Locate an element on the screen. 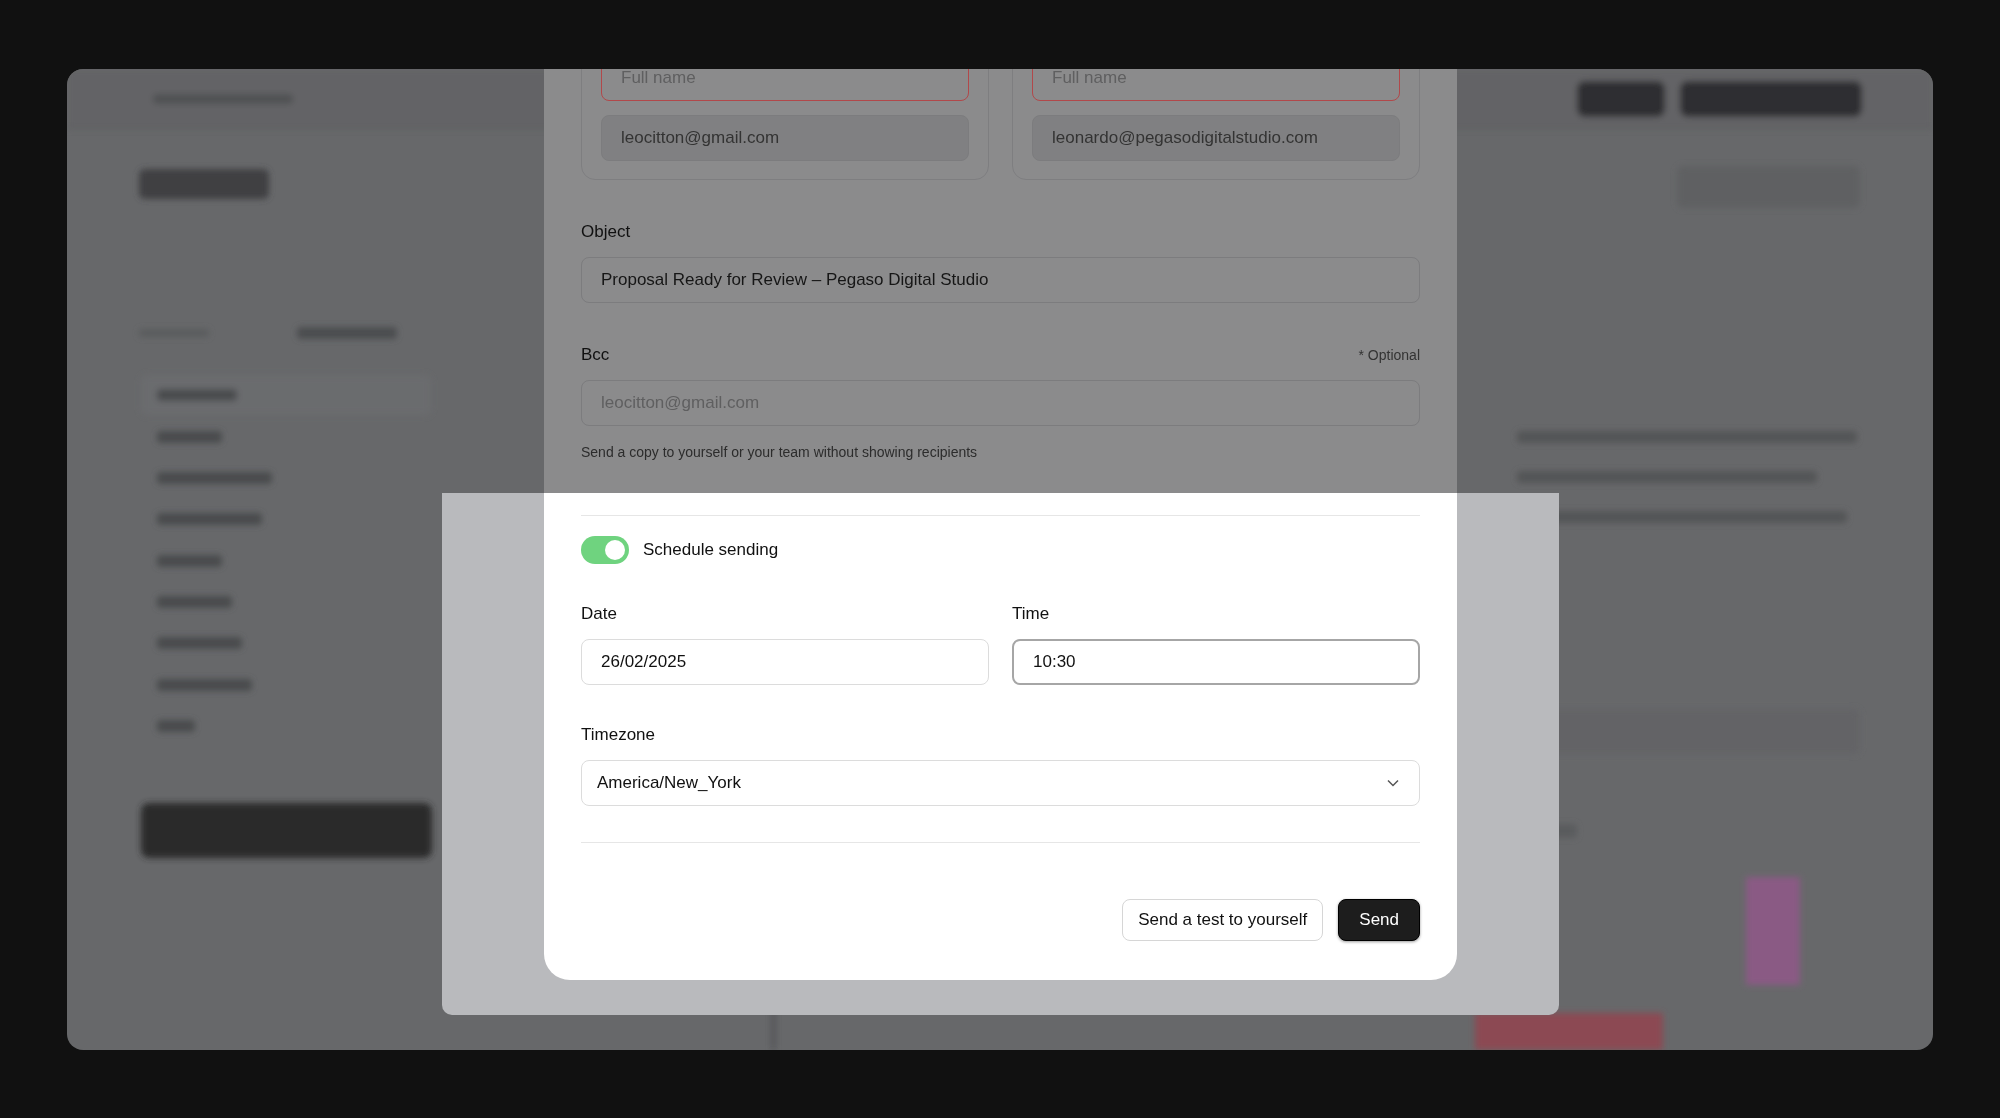 The width and height of the screenshot is (2000, 1118). optional-note: * Optional is located at coordinates (1389, 355).